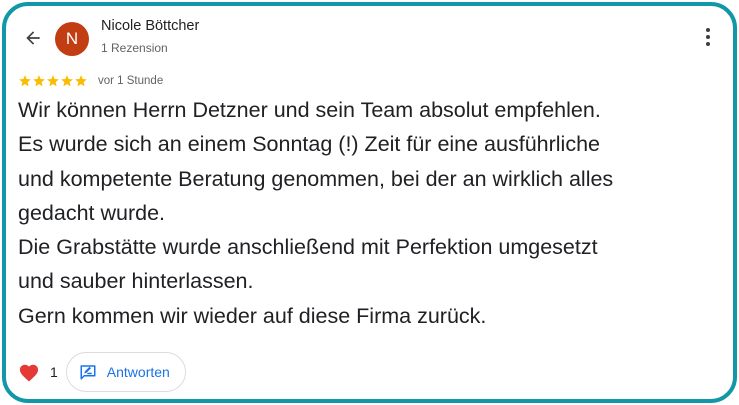 This screenshot has height=405, width=739. I want to click on reply-button: Antworten, so click(125, 372).